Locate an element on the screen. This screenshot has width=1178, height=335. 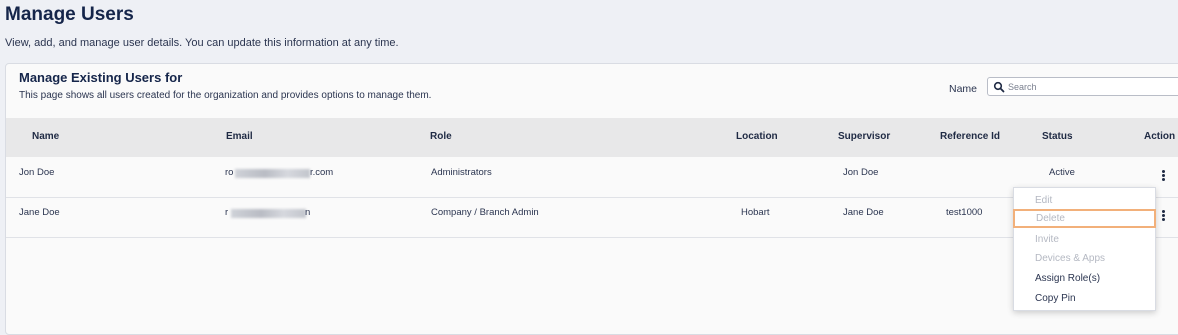
column-header-supervisor: Supervisor is located at coordinates (864, 136).